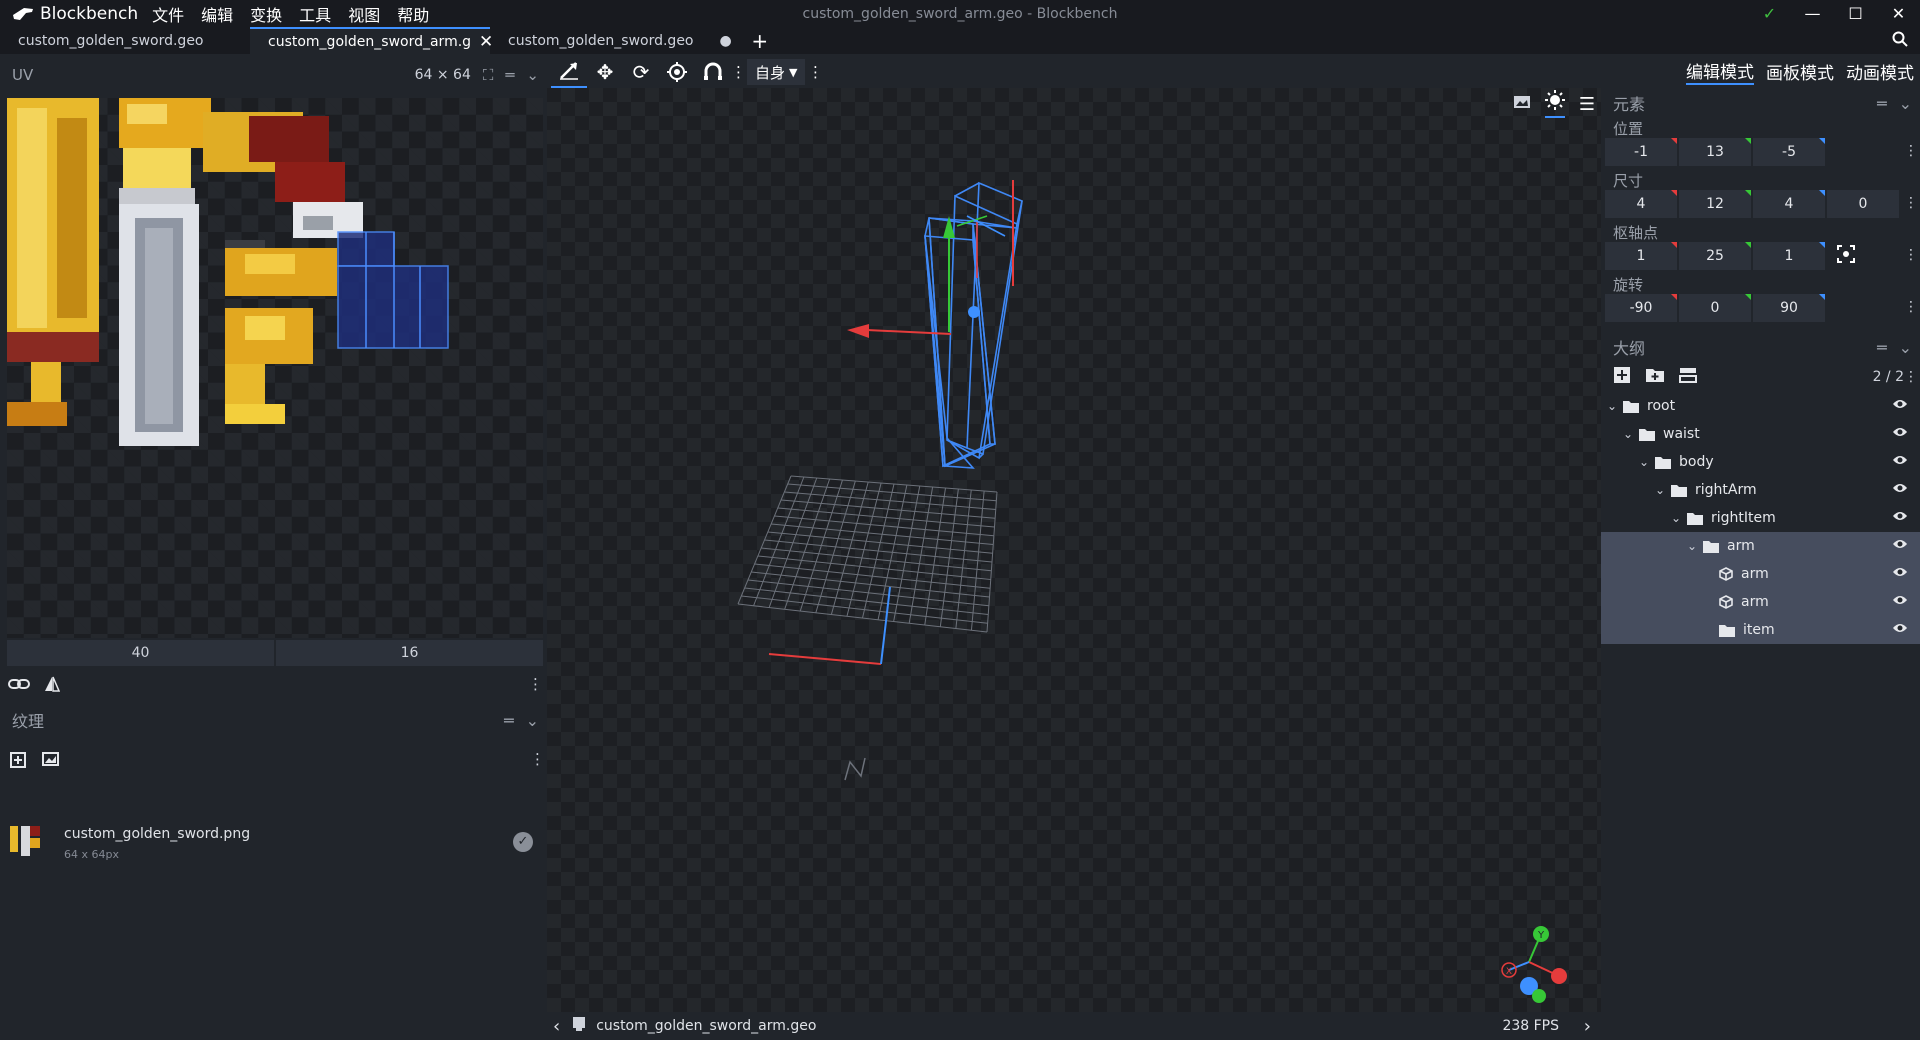 This screenshot has height=1040, width=1920. What do you see at coordinates (1534, 964) in the screenshot?
I see `axis-navigator: Y X` at bounding box center [1534, 964].